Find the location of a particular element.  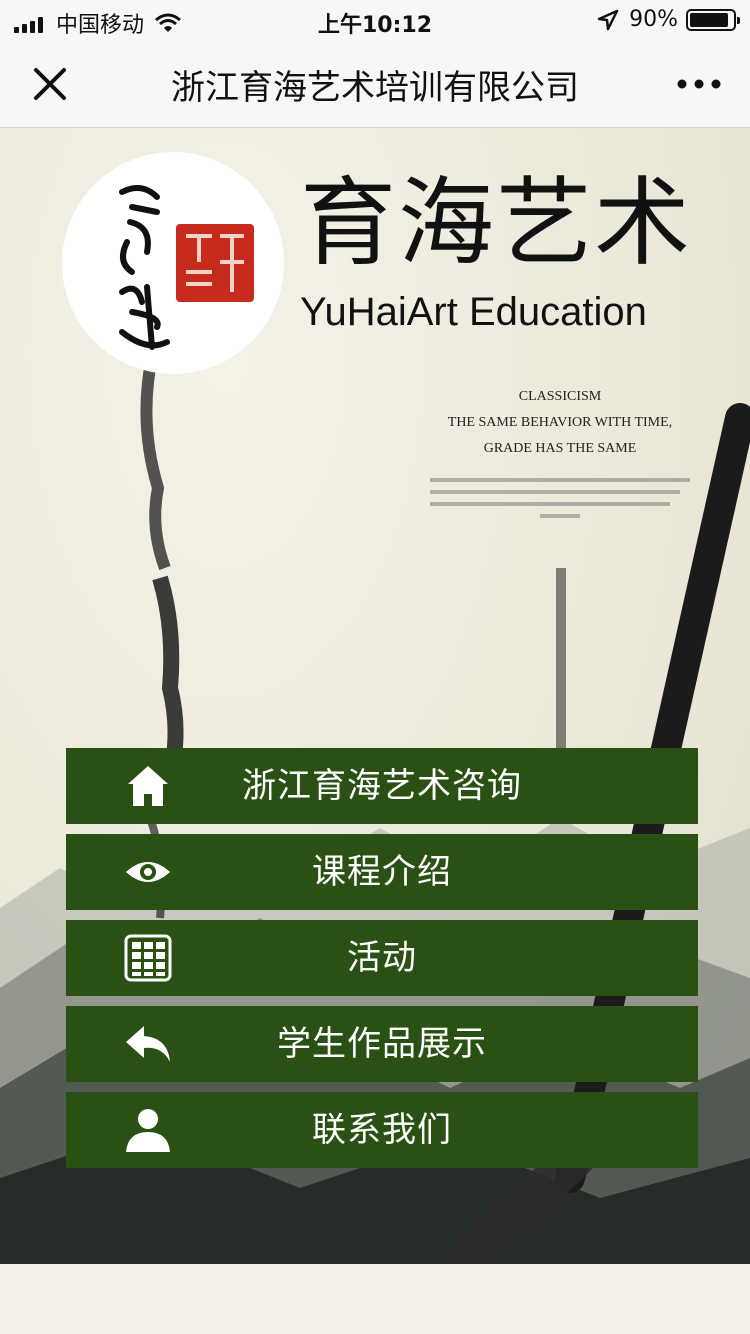

menu-item-label: 活动 is located at coordinates (382, 958).